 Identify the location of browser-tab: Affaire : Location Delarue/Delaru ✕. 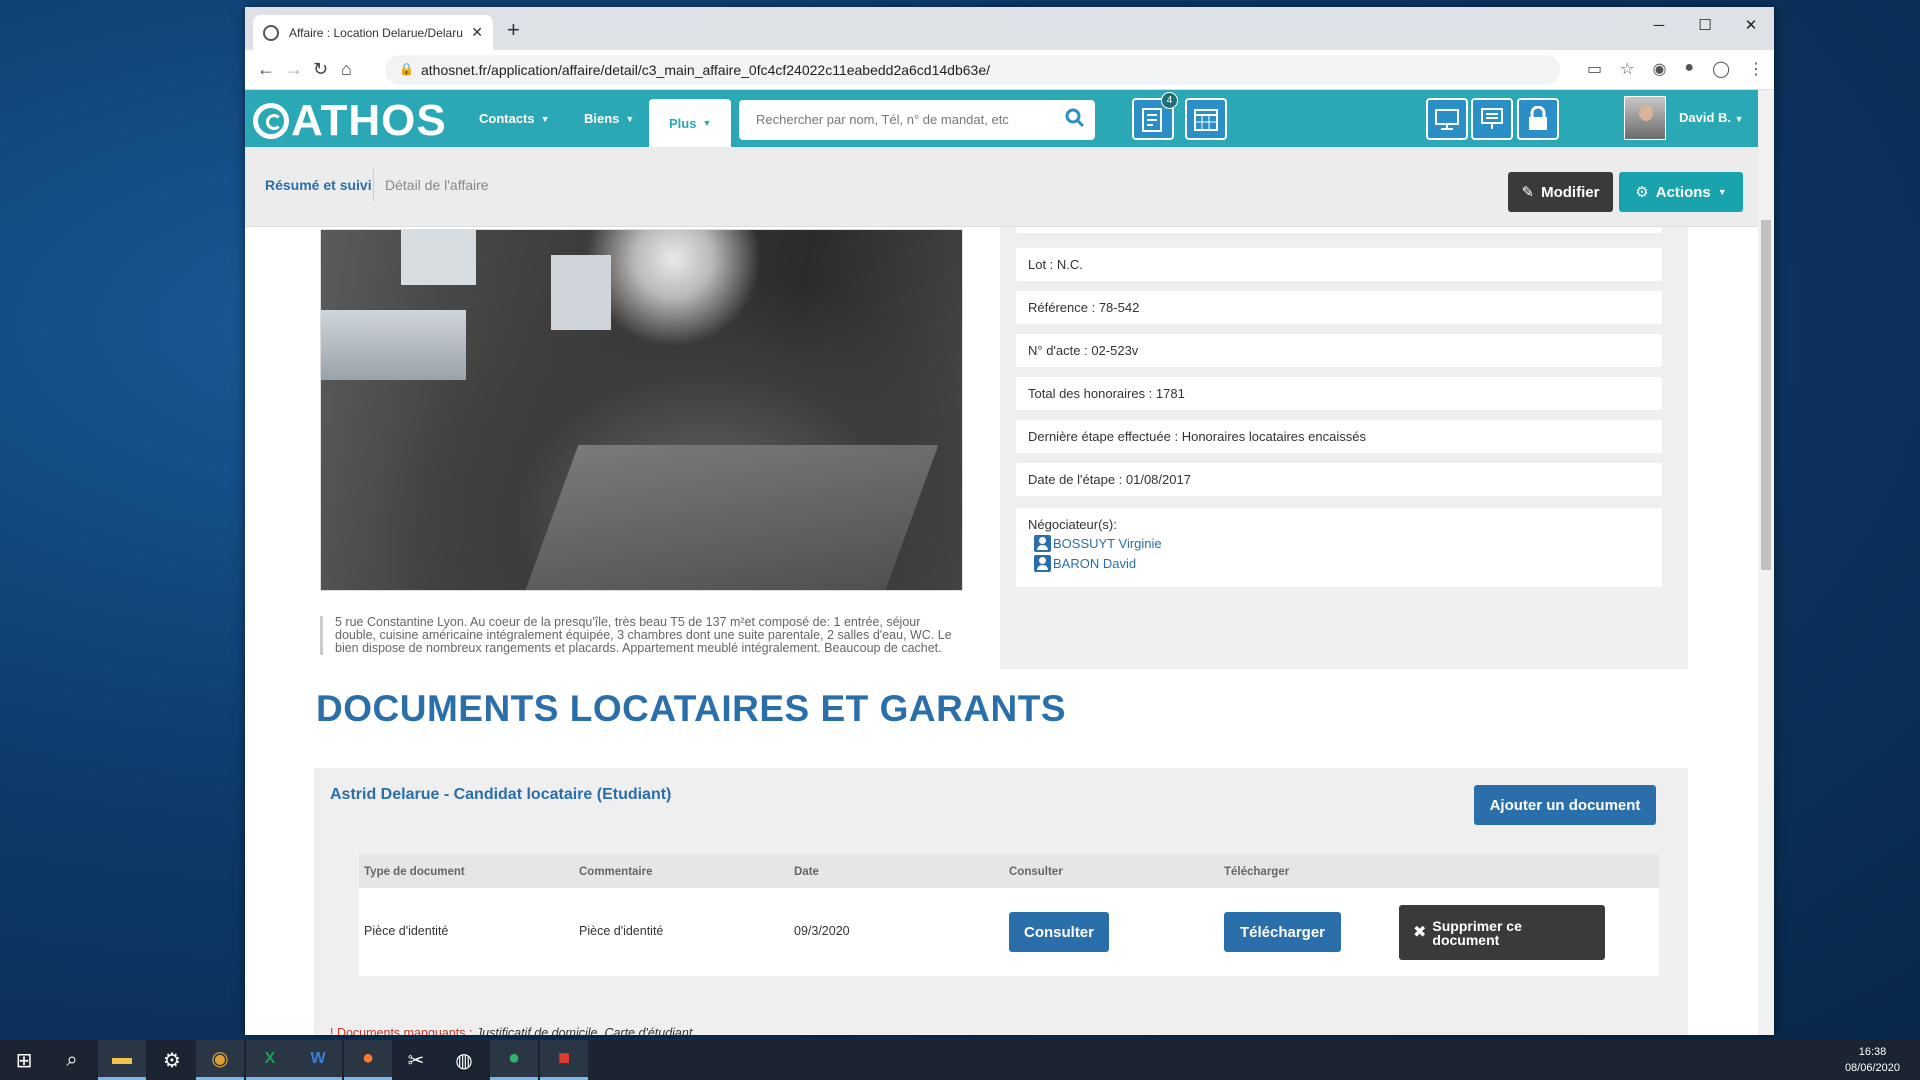
(373, 32).